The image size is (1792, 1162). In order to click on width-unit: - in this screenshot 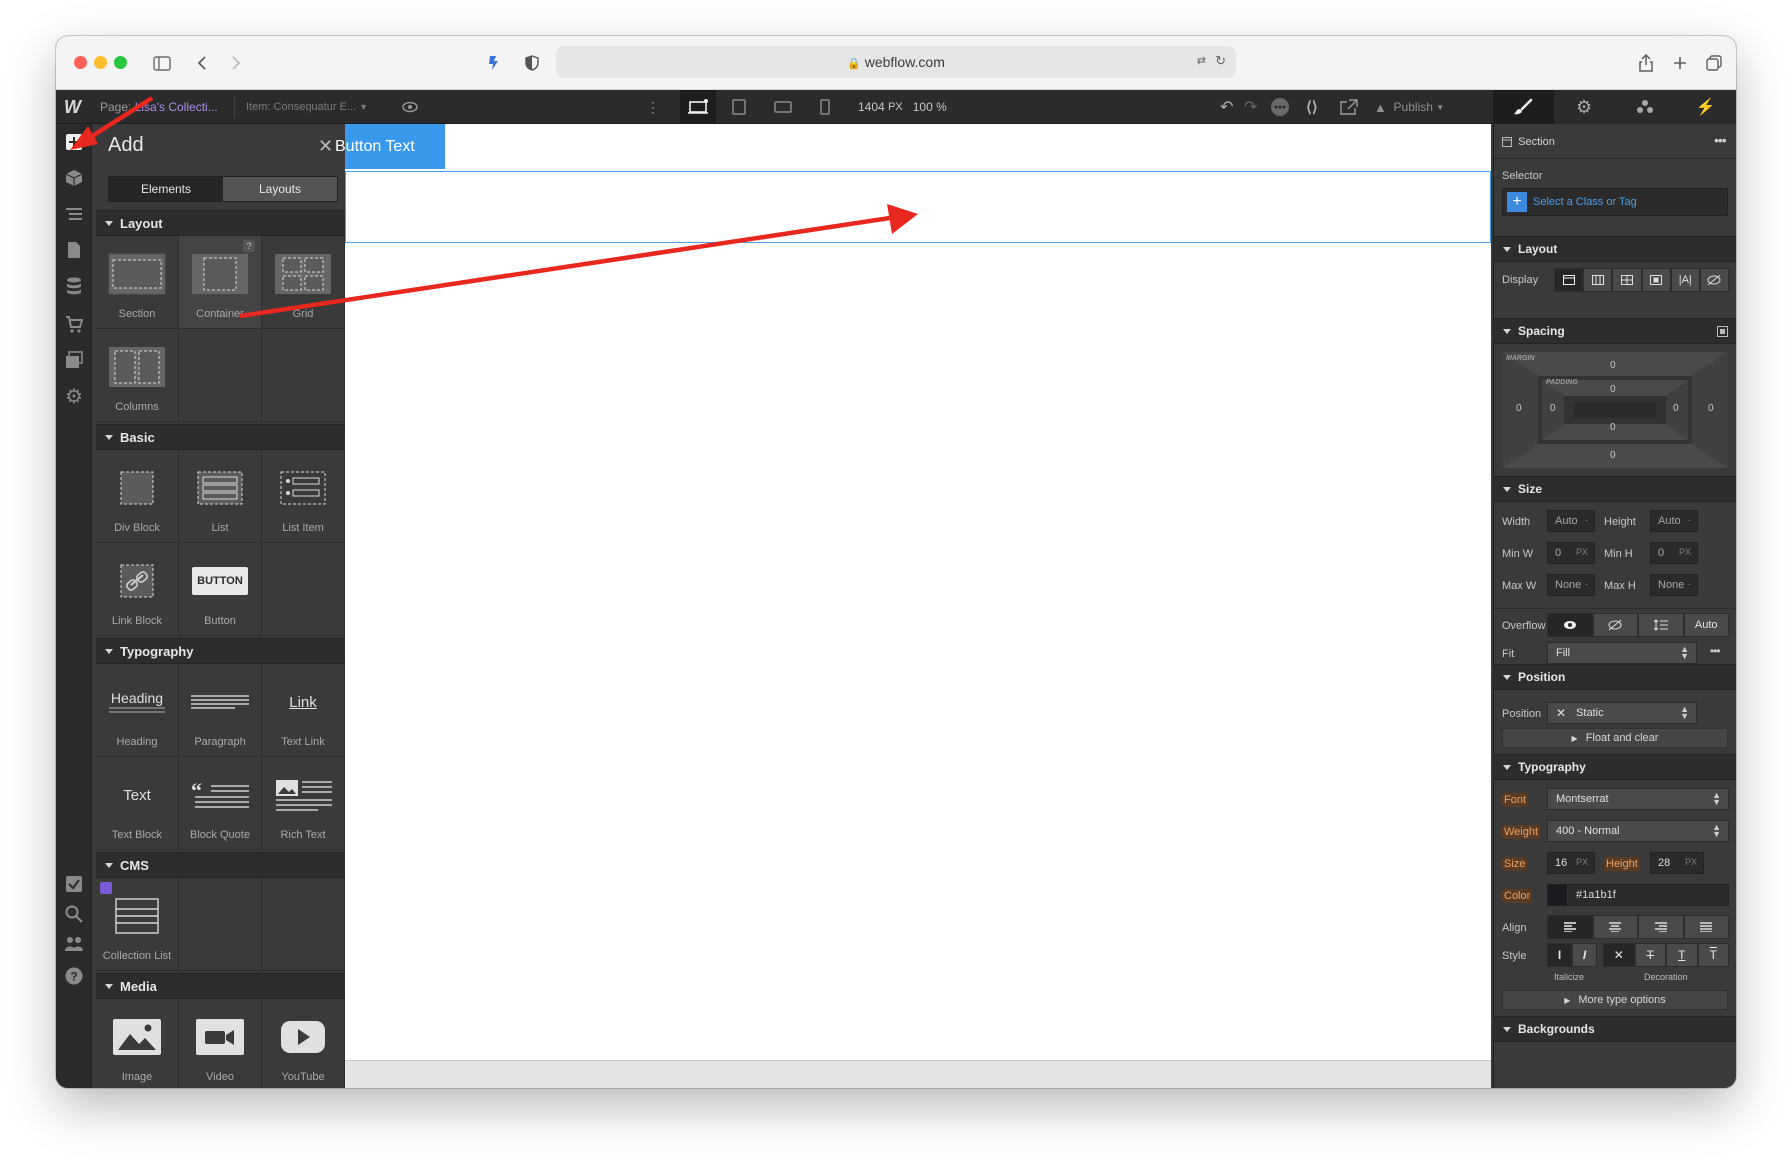, I will do `click(1586, 520)`.